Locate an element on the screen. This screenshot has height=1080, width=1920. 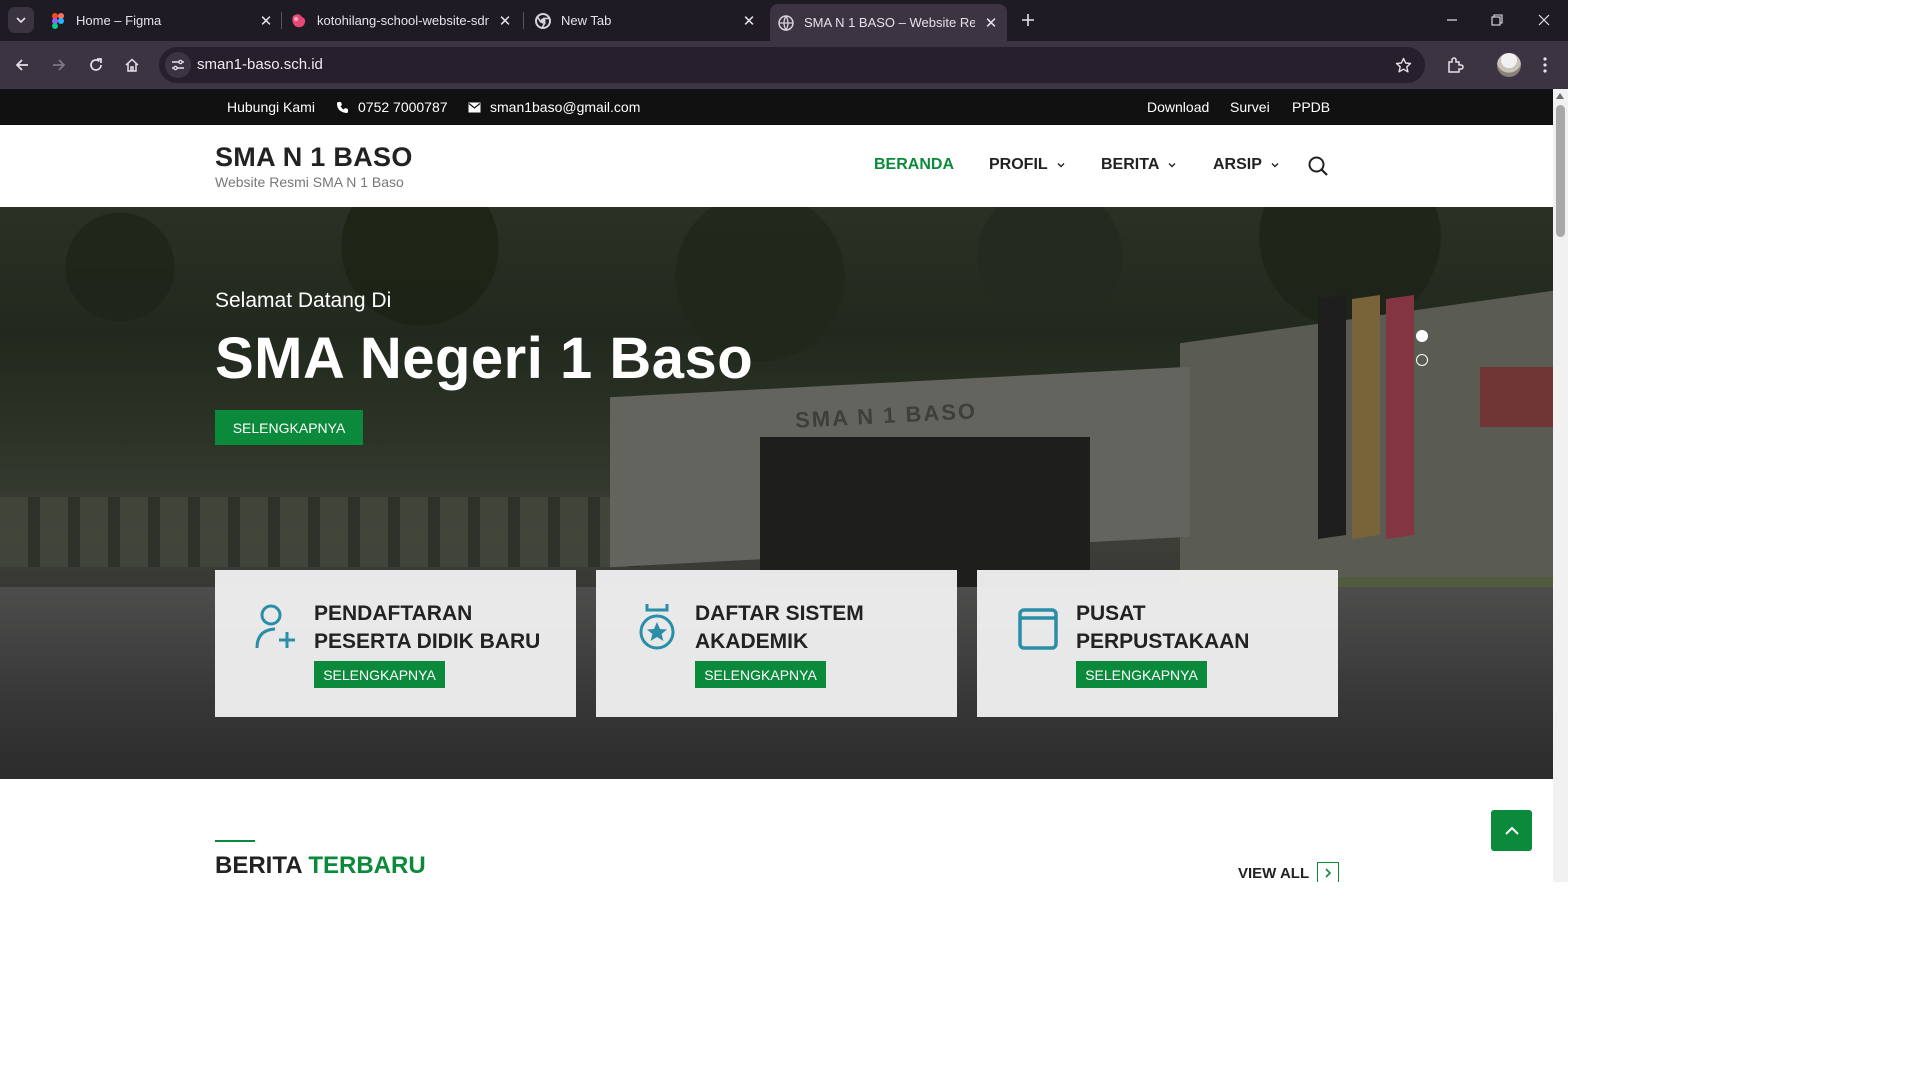
phone-link: 0752 7000787 is located at coordinates (391, 107).